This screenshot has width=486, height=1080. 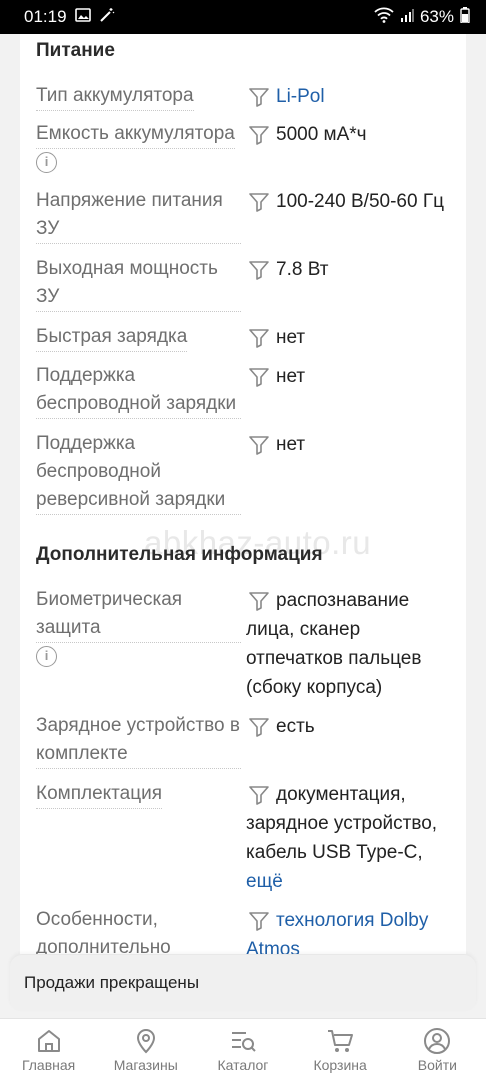 I want to click on home-icon, so click(x=48, y=1040).